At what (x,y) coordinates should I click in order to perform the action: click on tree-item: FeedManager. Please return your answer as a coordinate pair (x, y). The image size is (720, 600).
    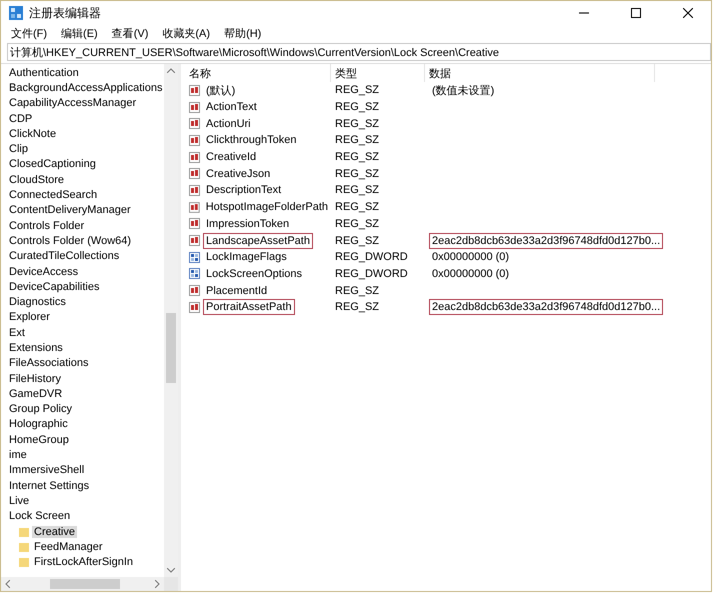
    Looking at the image, I should click on (68, 546).